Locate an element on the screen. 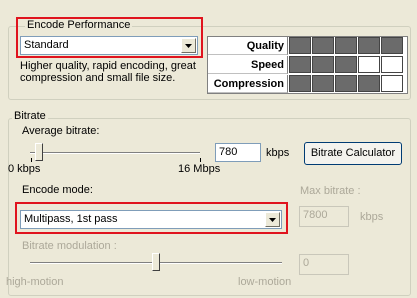 The image size is (417, 298). encode-mode-highlight is located at coordinates (151, 218).